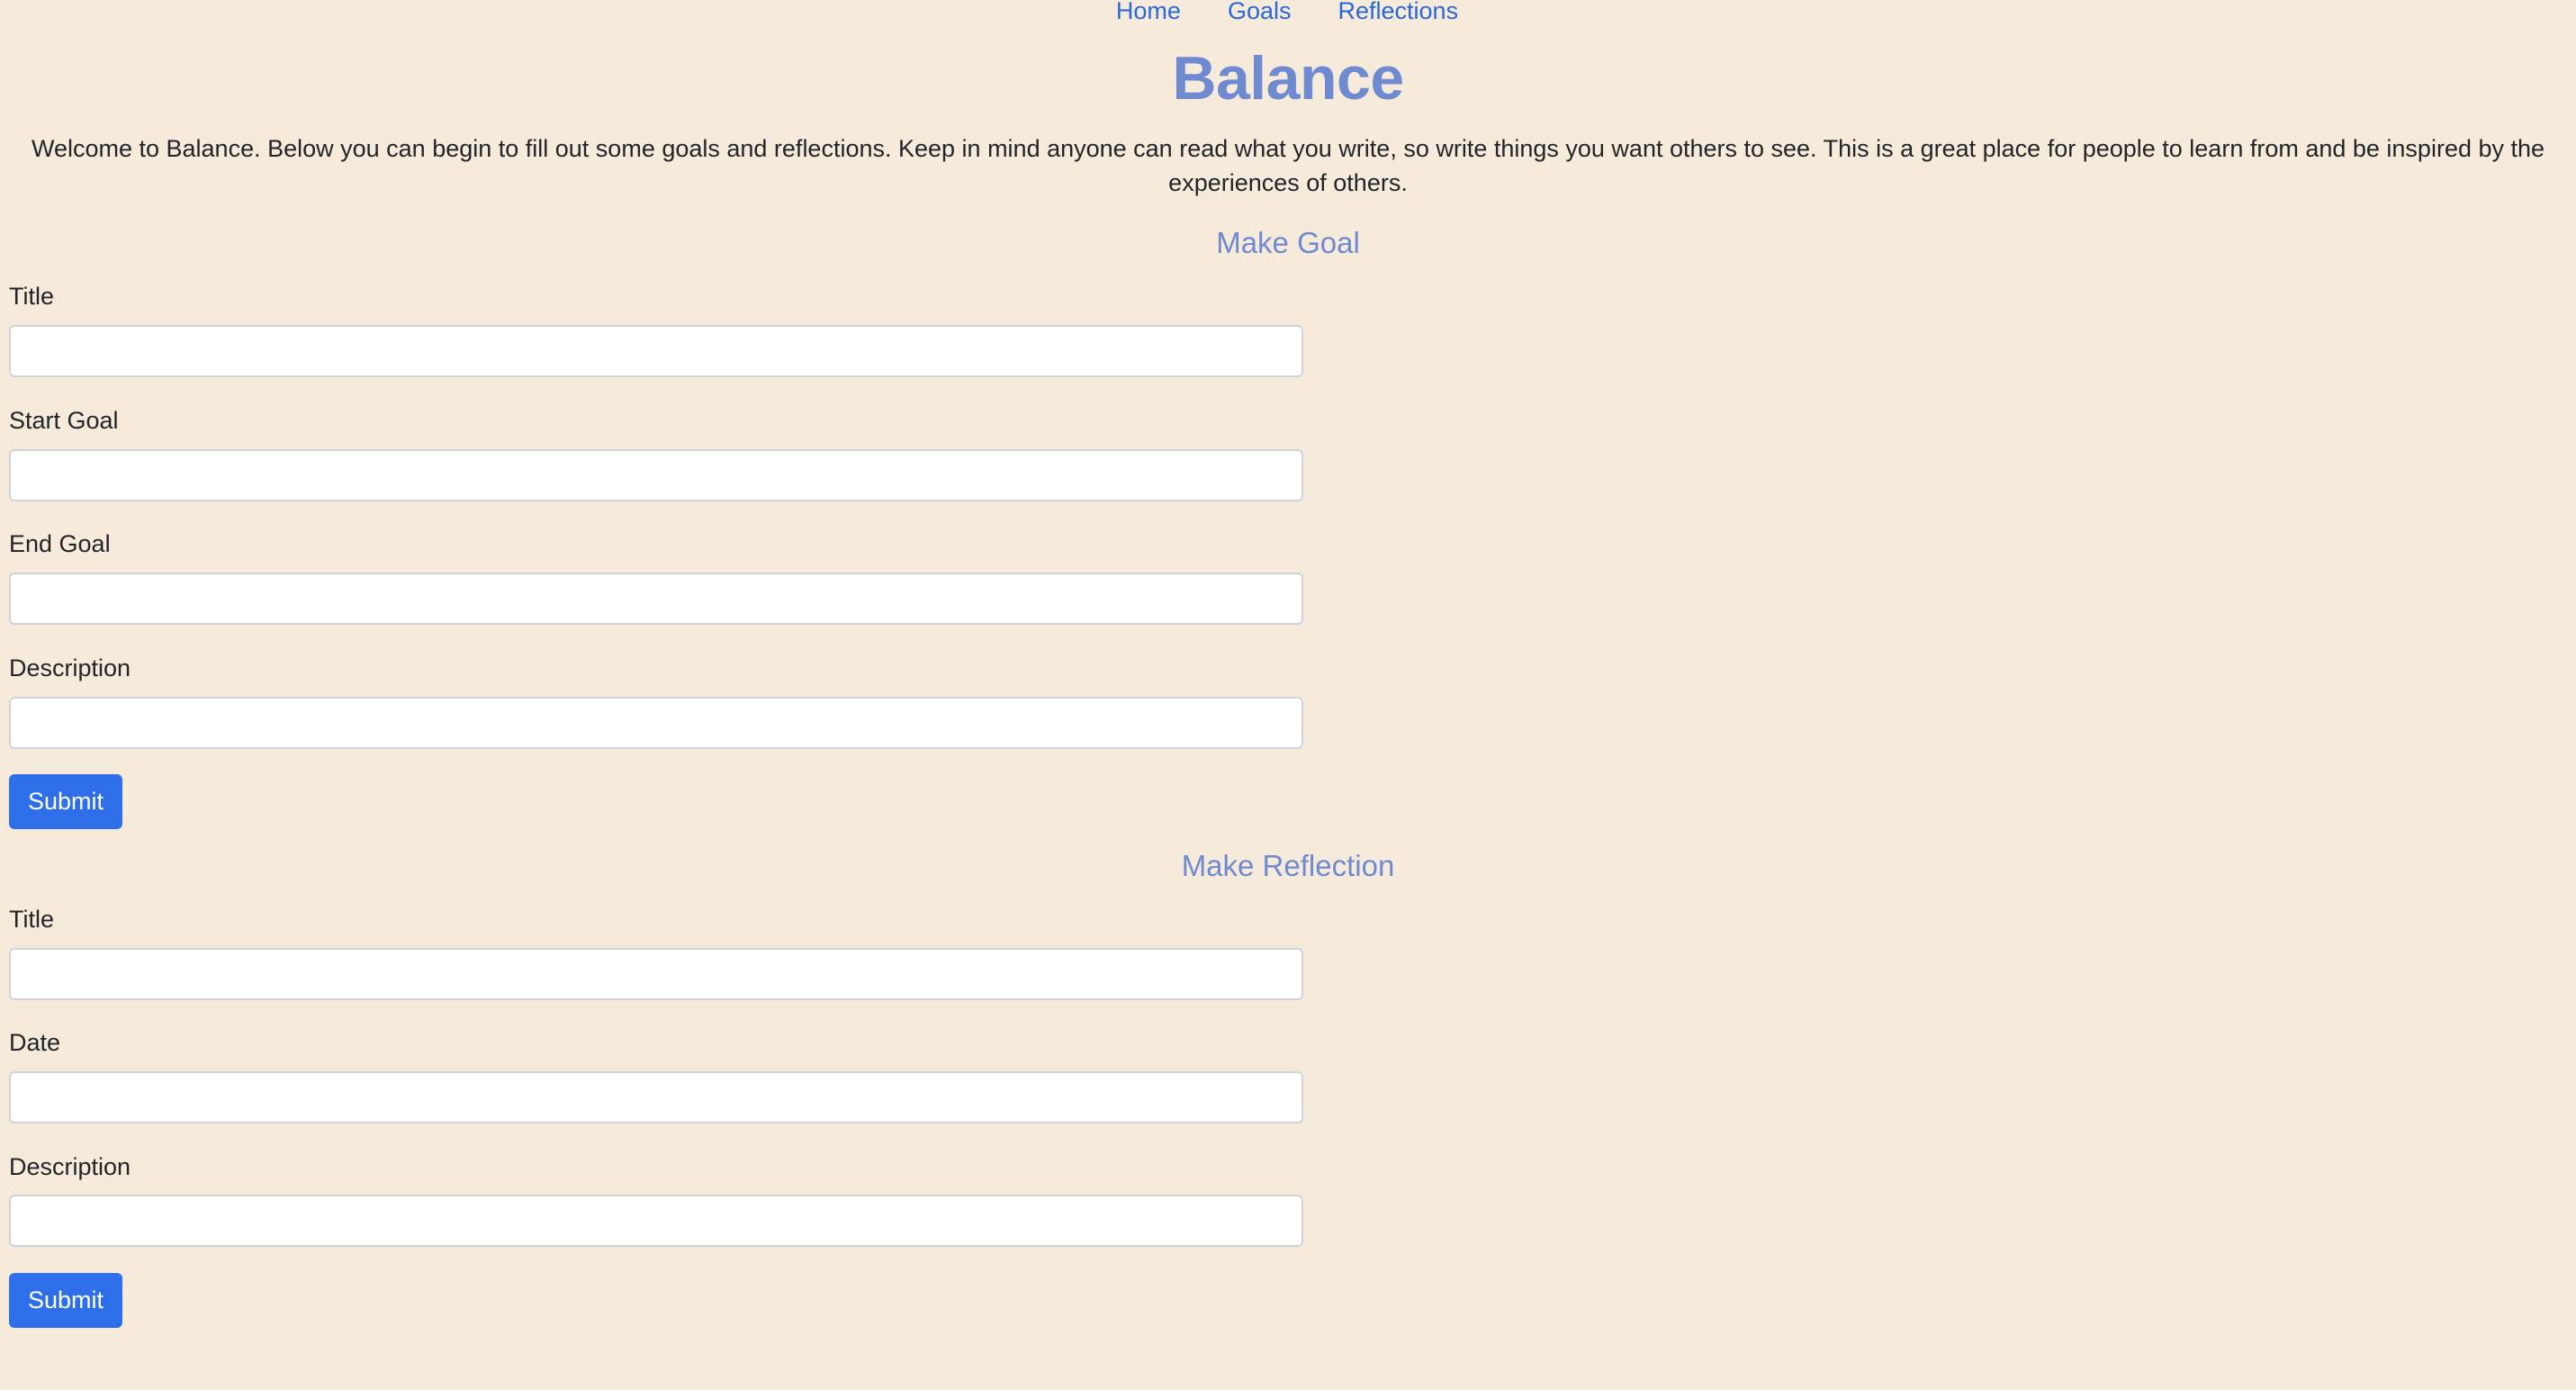  What do you see at coordinates (1288, 78) in the screenshot?
I see `page-title: Balance` at bounding box center [1288, 78].